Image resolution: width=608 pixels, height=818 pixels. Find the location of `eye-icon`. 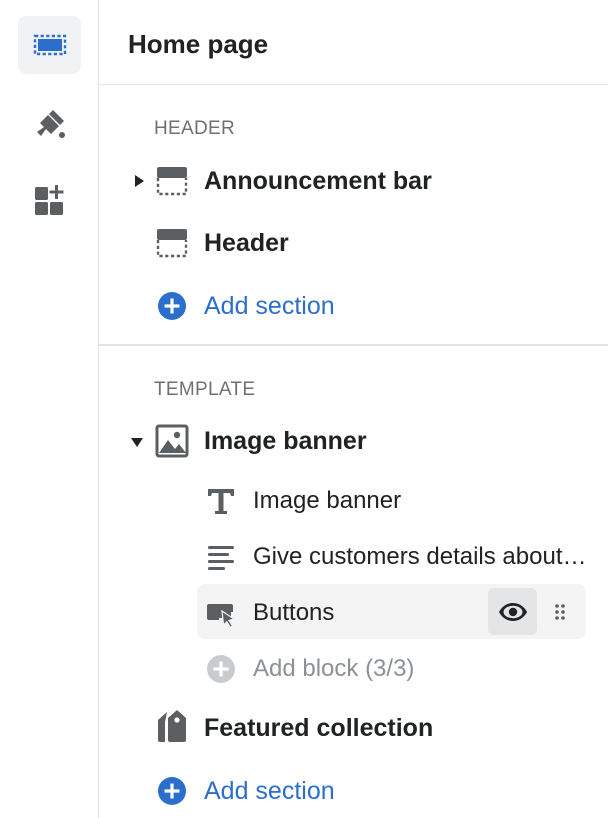

eye-icon is located at coordinates (512, 611).